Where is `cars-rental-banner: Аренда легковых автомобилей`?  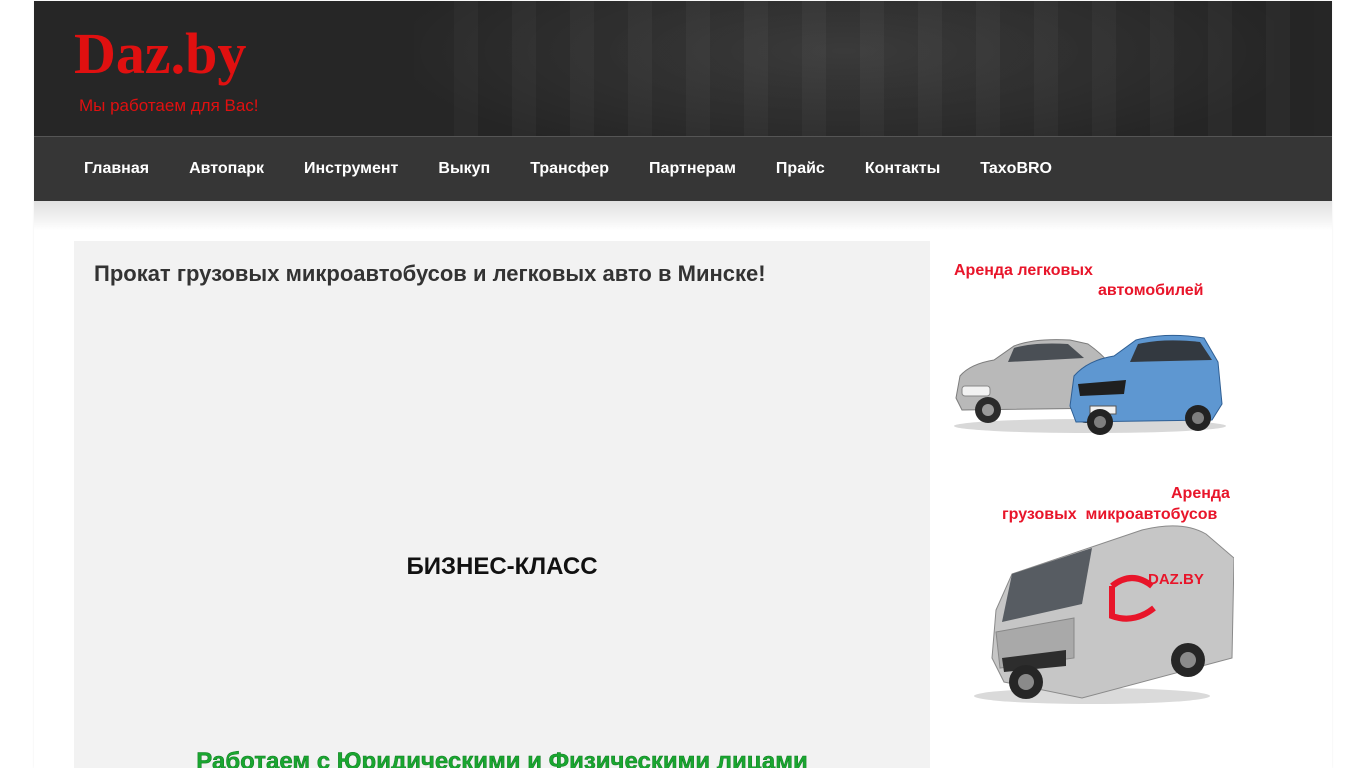
cars-rental-banner: Аренда легковых автомобилей is located at coordinates (1089, 348).